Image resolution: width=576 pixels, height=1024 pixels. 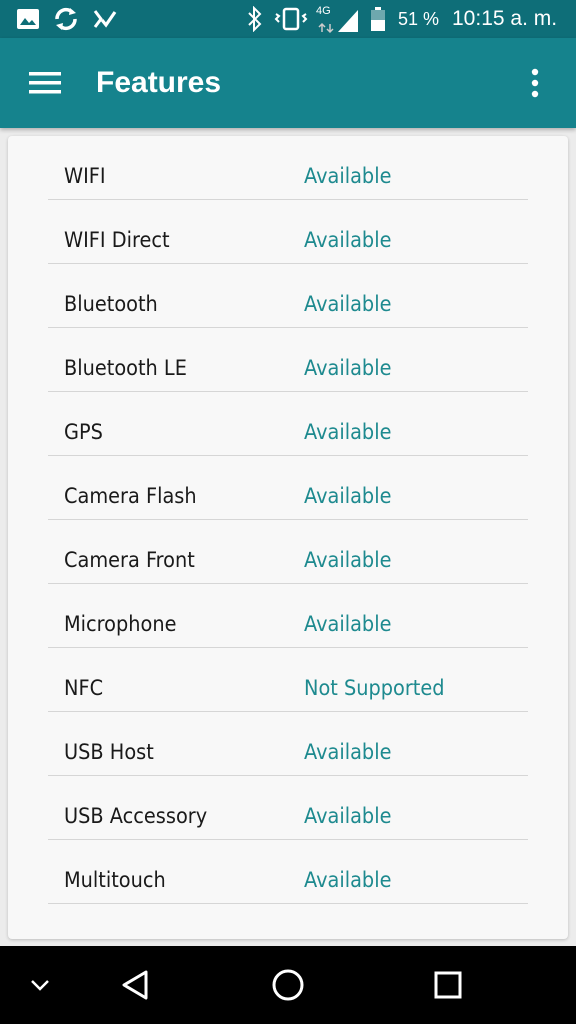 What do you see at coordinates (288, 424) in the screenshot?
I see `list-item: GPS Available` at bounding box center [288, 424].